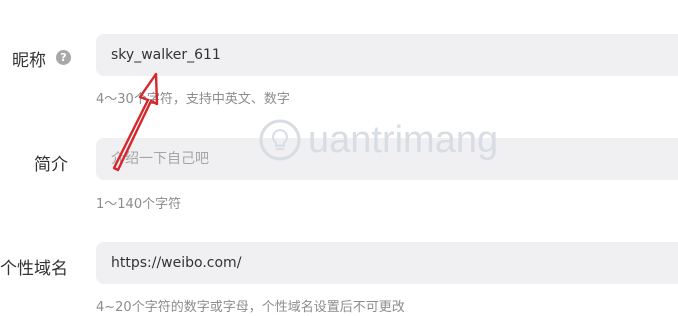  I want to click on bio-label: 简介, so click(51, 165).